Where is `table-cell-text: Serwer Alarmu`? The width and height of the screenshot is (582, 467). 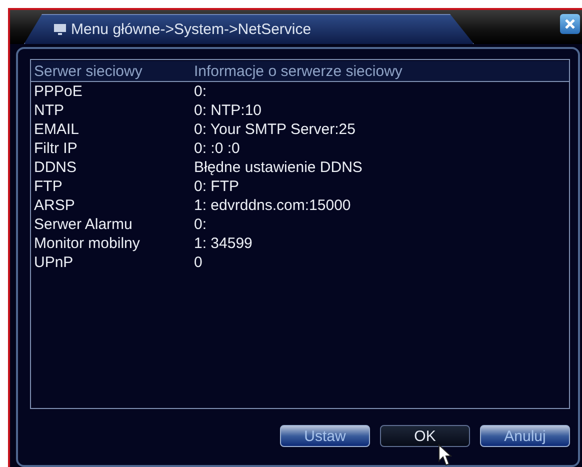
table-cell-text: Serwer Alarmu is located at coordinates (83, 224).